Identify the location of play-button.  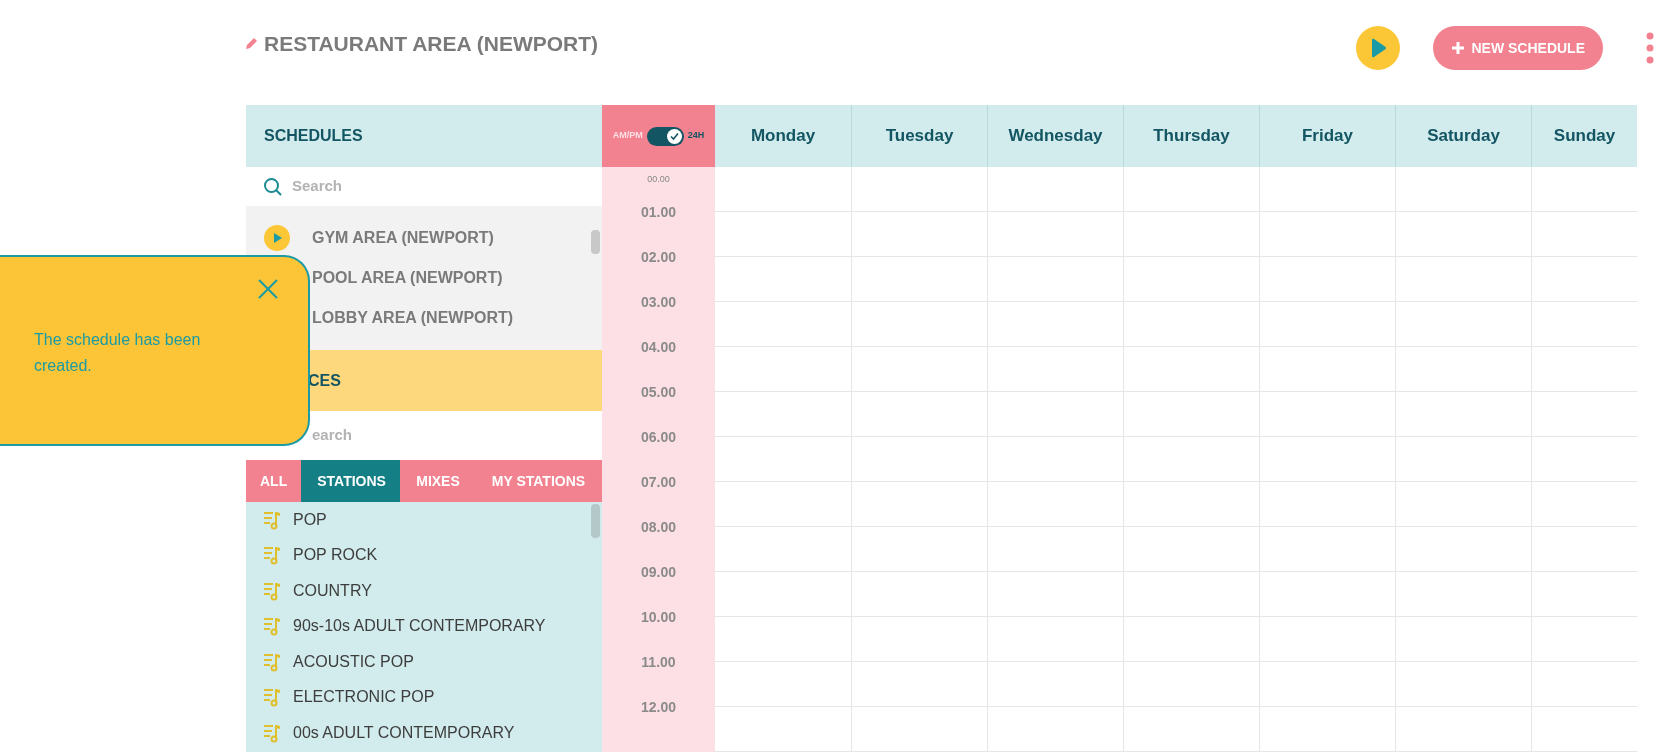
(1378, 48).